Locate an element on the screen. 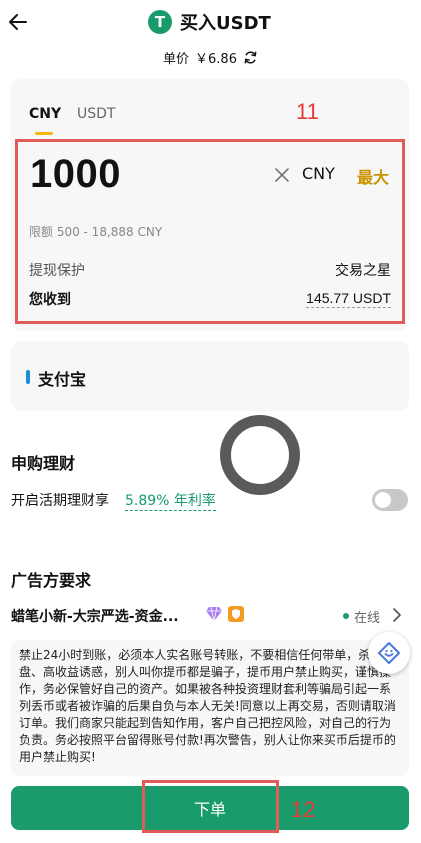  chevron-right-icon is located at coordinates (397, 615).